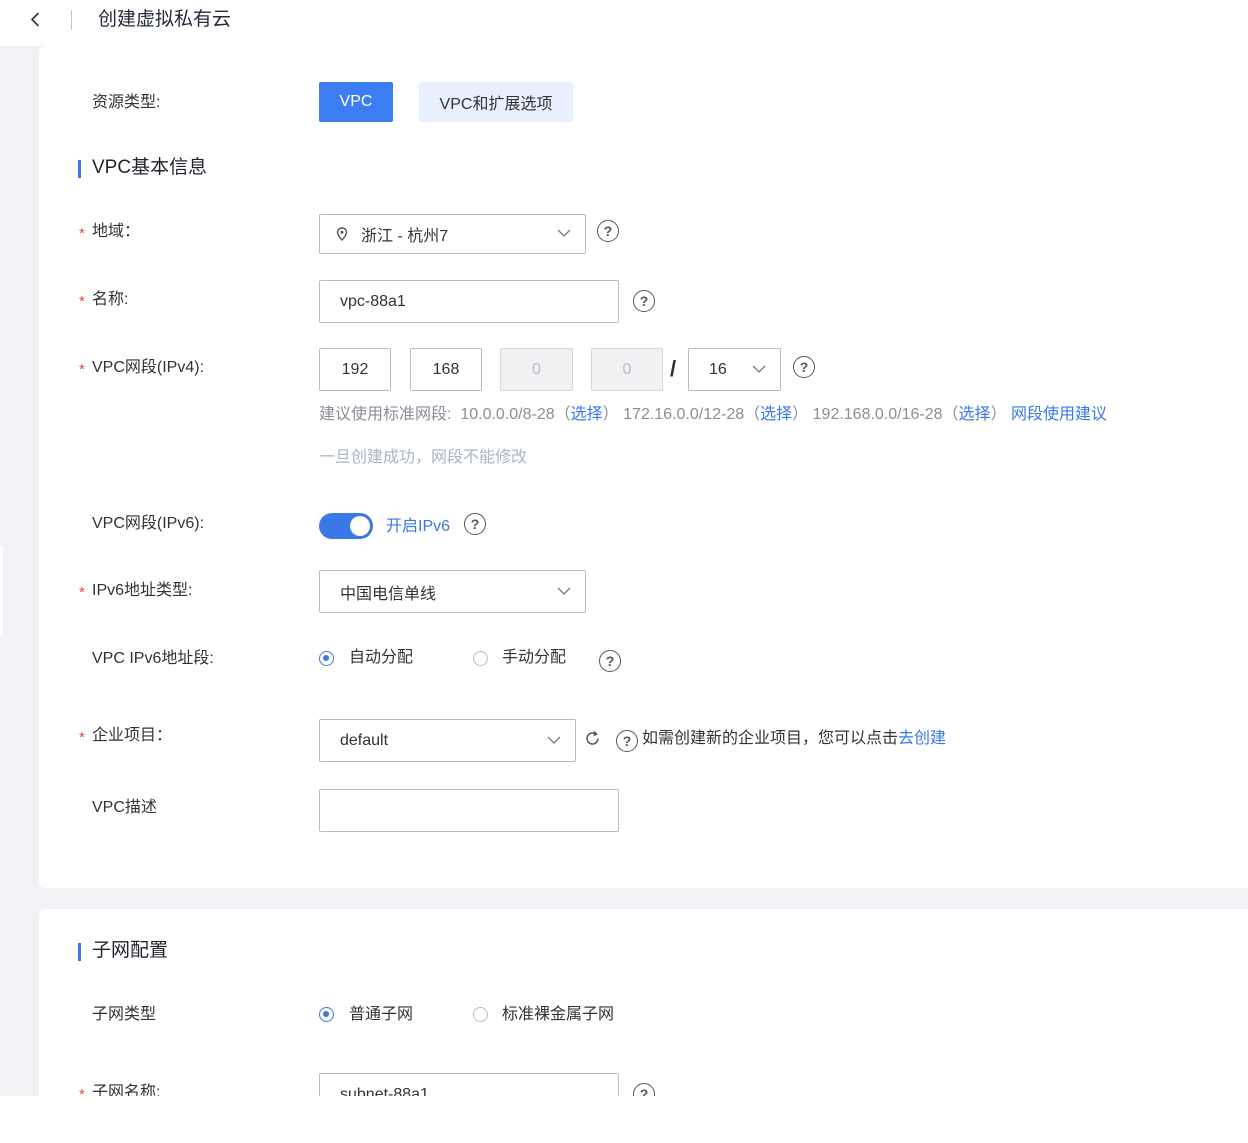 The image size is (1248, 1143). Describe the element at coordinates (356, 102) in the screenshot. I see `resource-type-vpc-button: VPC` at that location.